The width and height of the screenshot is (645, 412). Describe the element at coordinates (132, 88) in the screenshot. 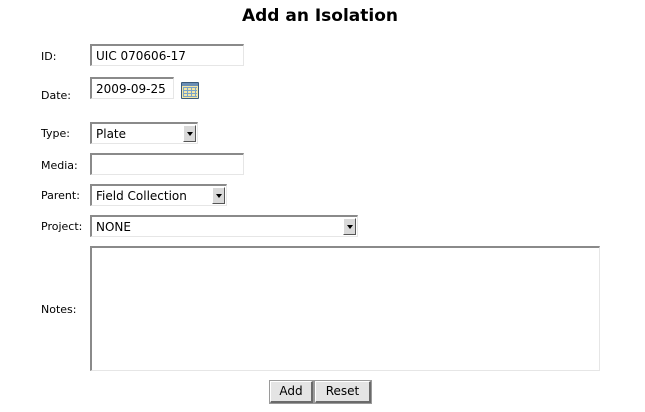

I see `date-input` at that location.